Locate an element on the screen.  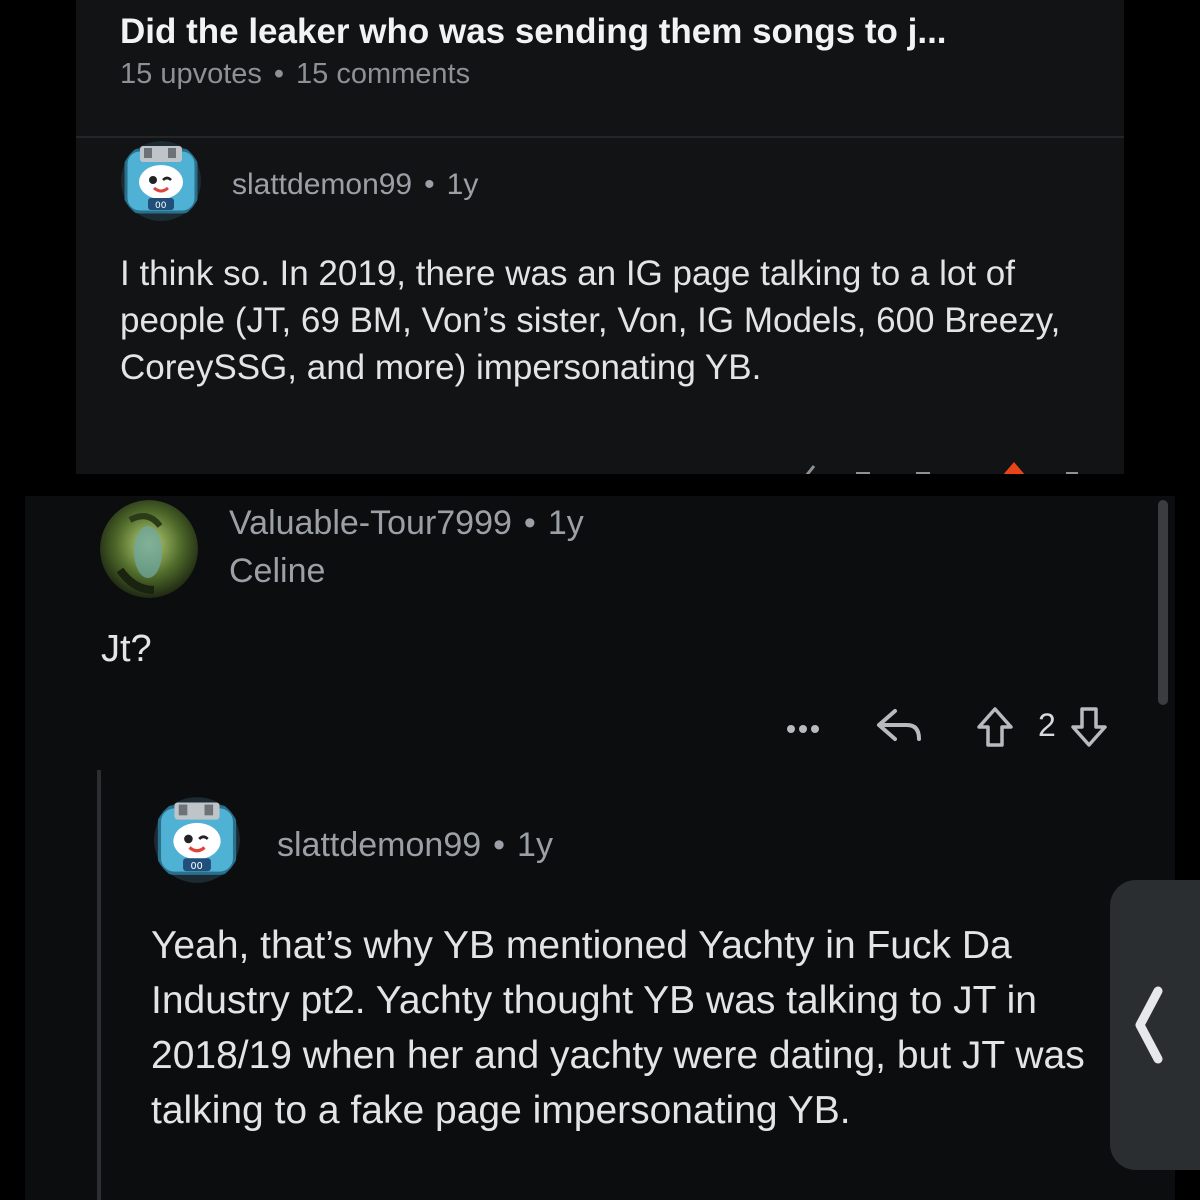
comment-text: Jt? is located at coordinates (126, 649).